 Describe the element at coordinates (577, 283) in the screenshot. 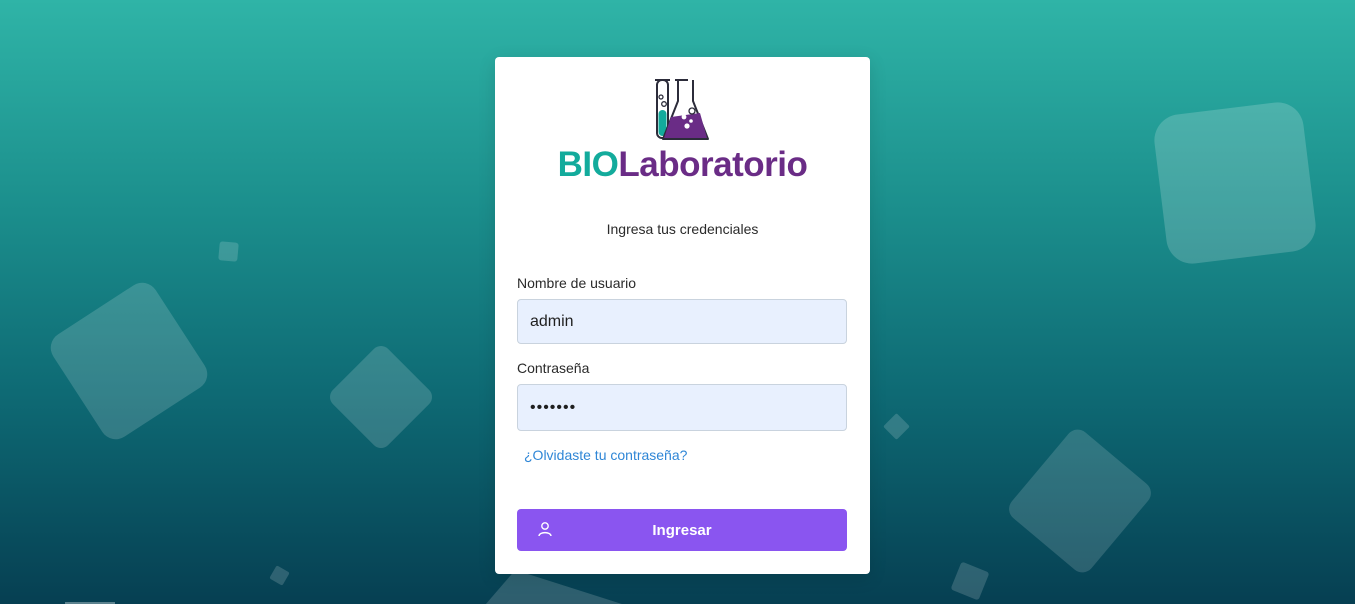

I see `username-label: Nombre de usuario` at that location.